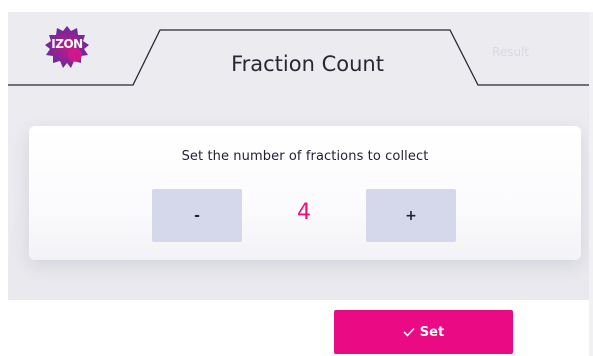  What do you see at coordinates (591, 184) in the screenshot?
I see `right-edge` at bounding box center [591, 184].